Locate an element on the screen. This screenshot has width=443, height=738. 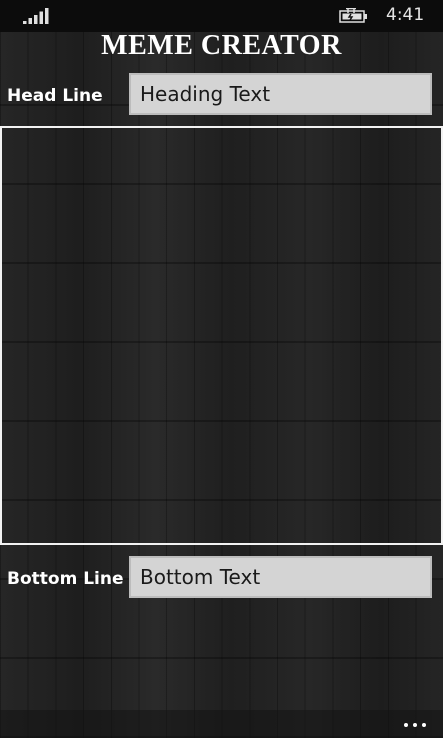
bottom-line-label: Bottom Line is located at coordinates (65, 579).